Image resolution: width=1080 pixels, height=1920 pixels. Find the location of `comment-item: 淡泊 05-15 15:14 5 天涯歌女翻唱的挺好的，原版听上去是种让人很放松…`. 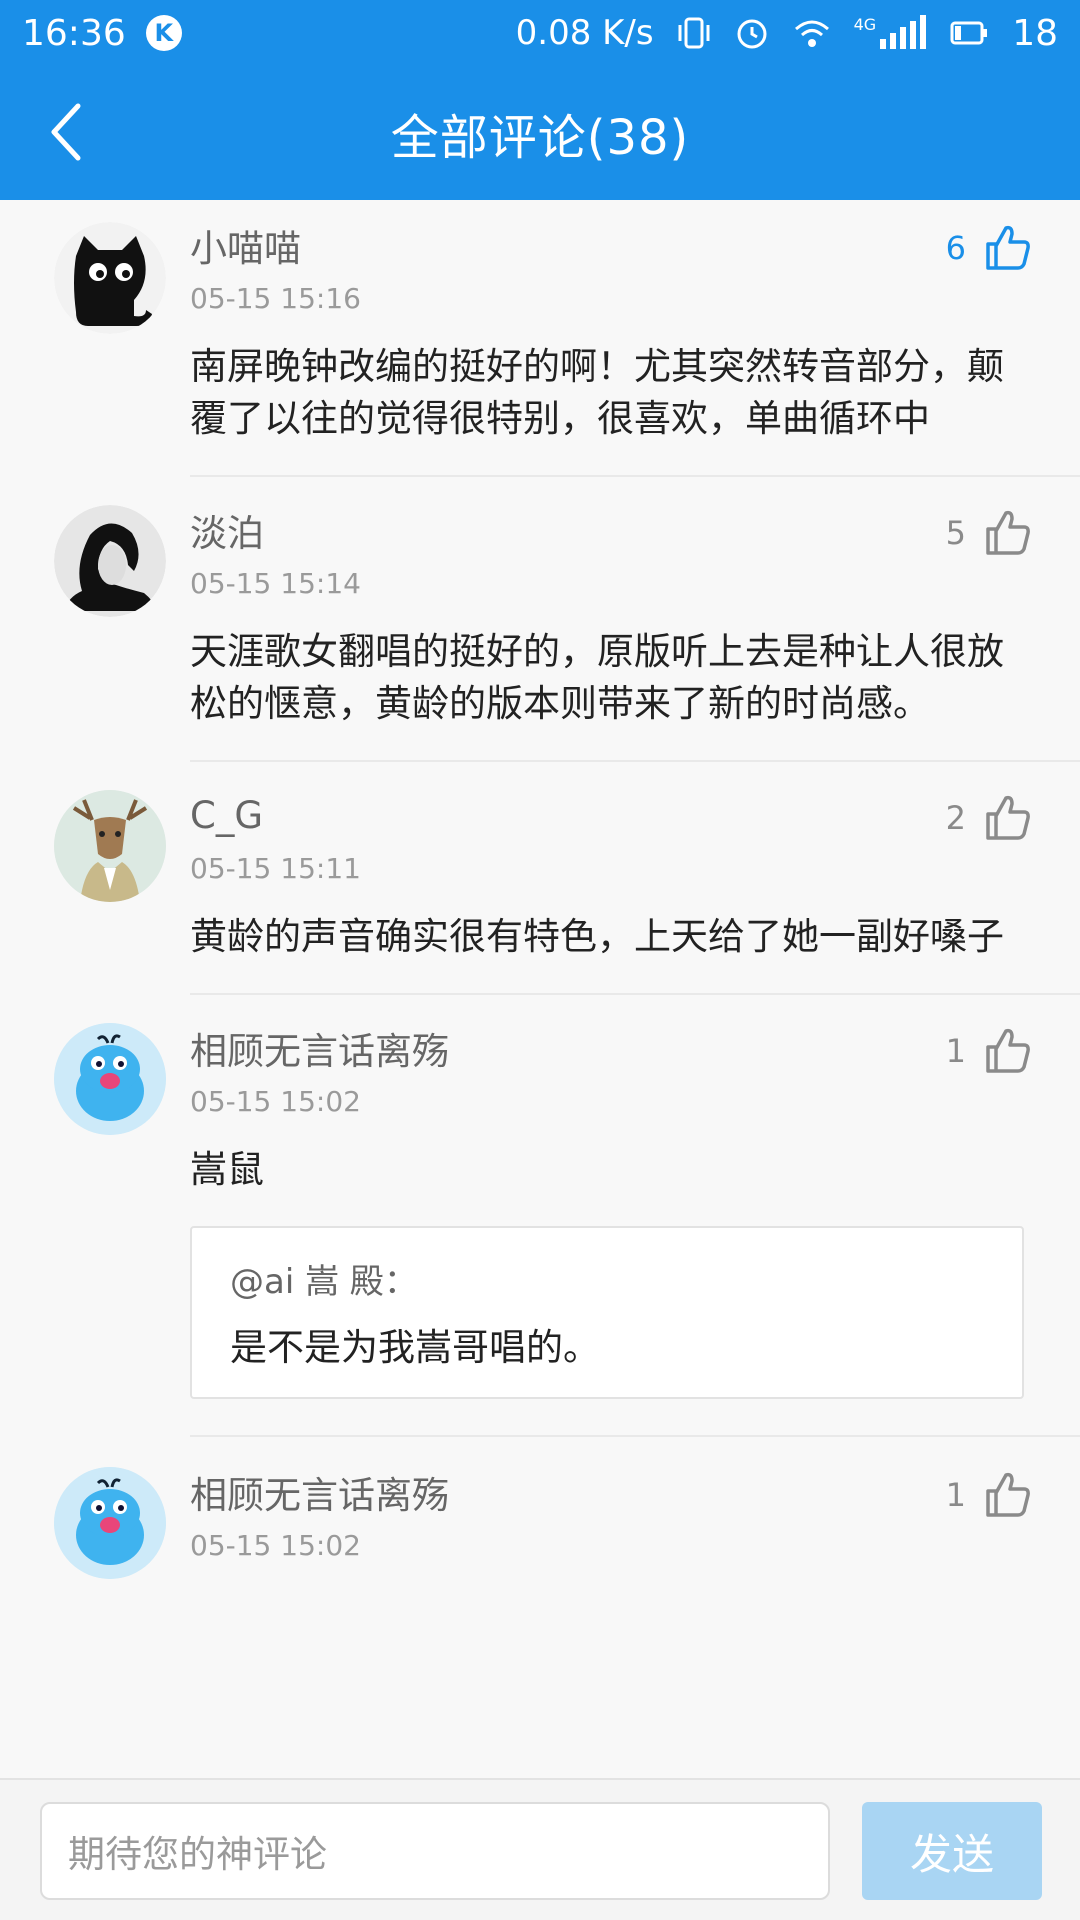

comment-item: 淡泊 05-15 15:14 5 天涯歌女翻唱的挺好的，原版听上去是种让人很放松… is located at coordinates (540, 616).